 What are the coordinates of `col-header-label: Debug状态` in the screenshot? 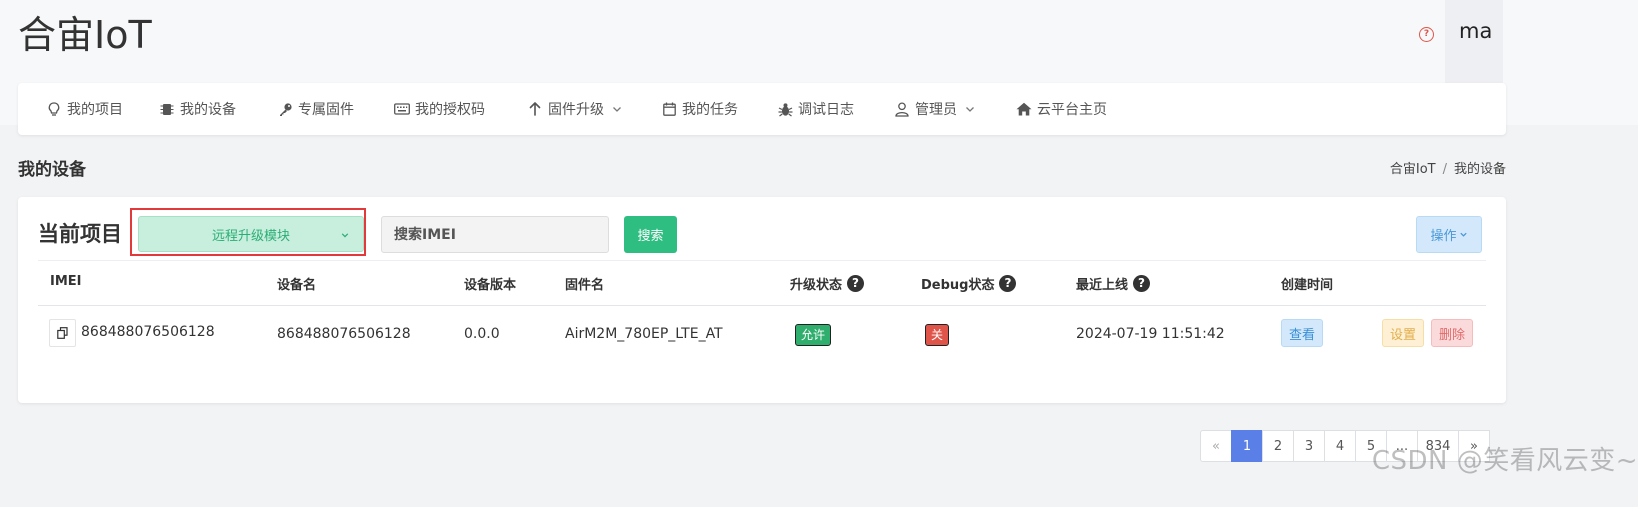 It's located at (958, 285).